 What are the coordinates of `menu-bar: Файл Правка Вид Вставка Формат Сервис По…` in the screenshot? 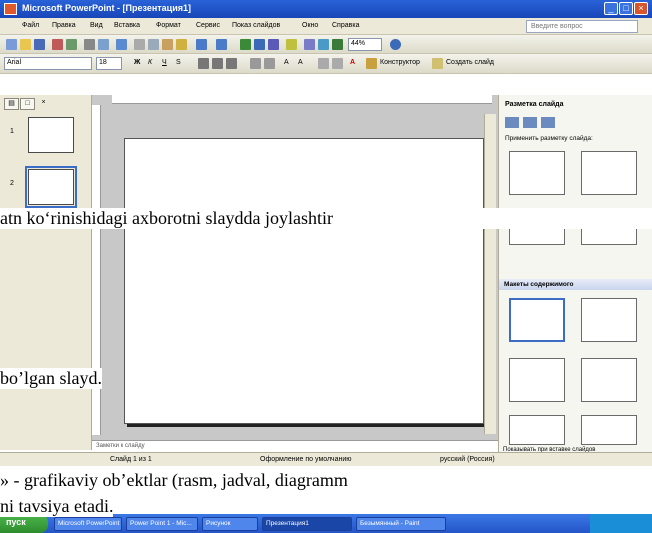 It's located at (326, 26).